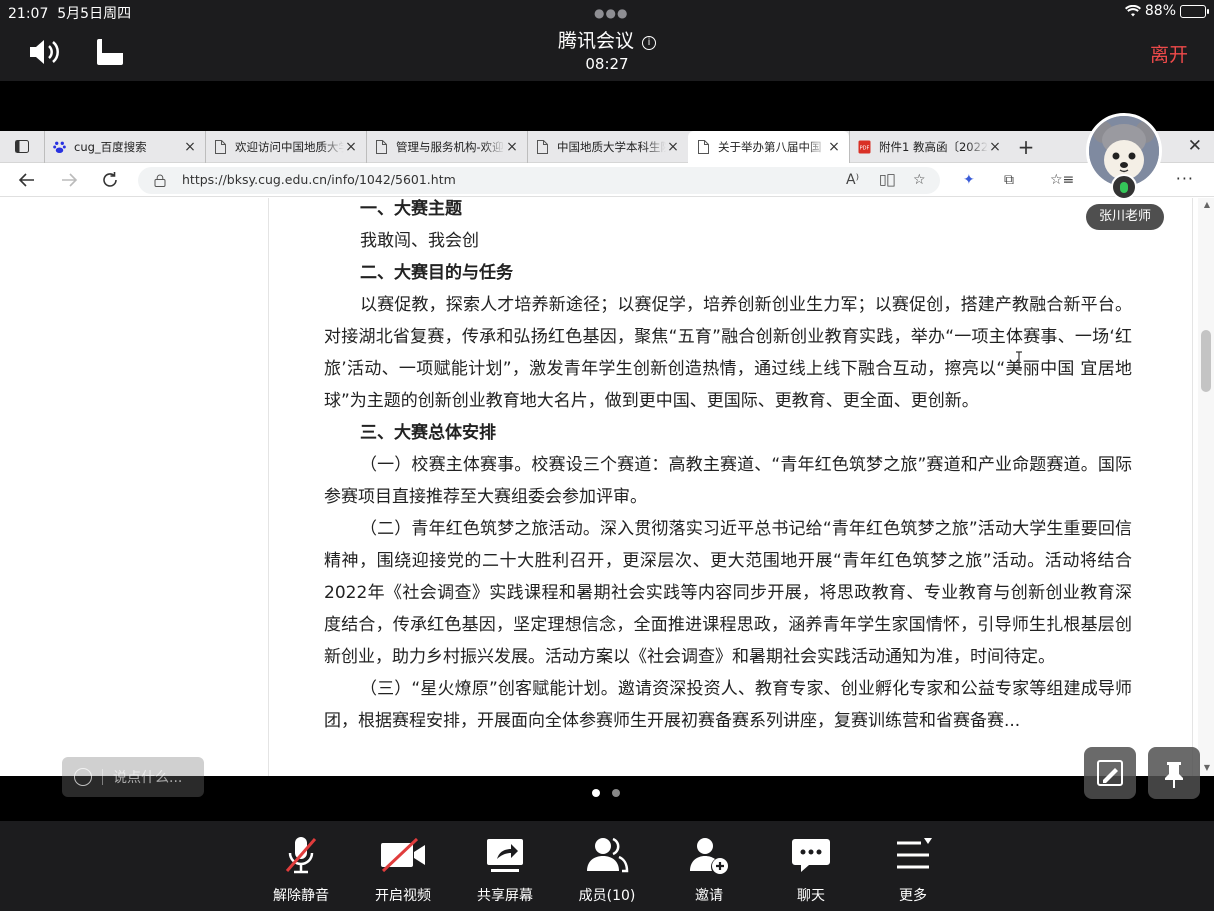 This screenshot has width=1214, height=911. Describe the element at coordinates (1206, 361) in the screenshot. I see `scroll-thumb` at that location.